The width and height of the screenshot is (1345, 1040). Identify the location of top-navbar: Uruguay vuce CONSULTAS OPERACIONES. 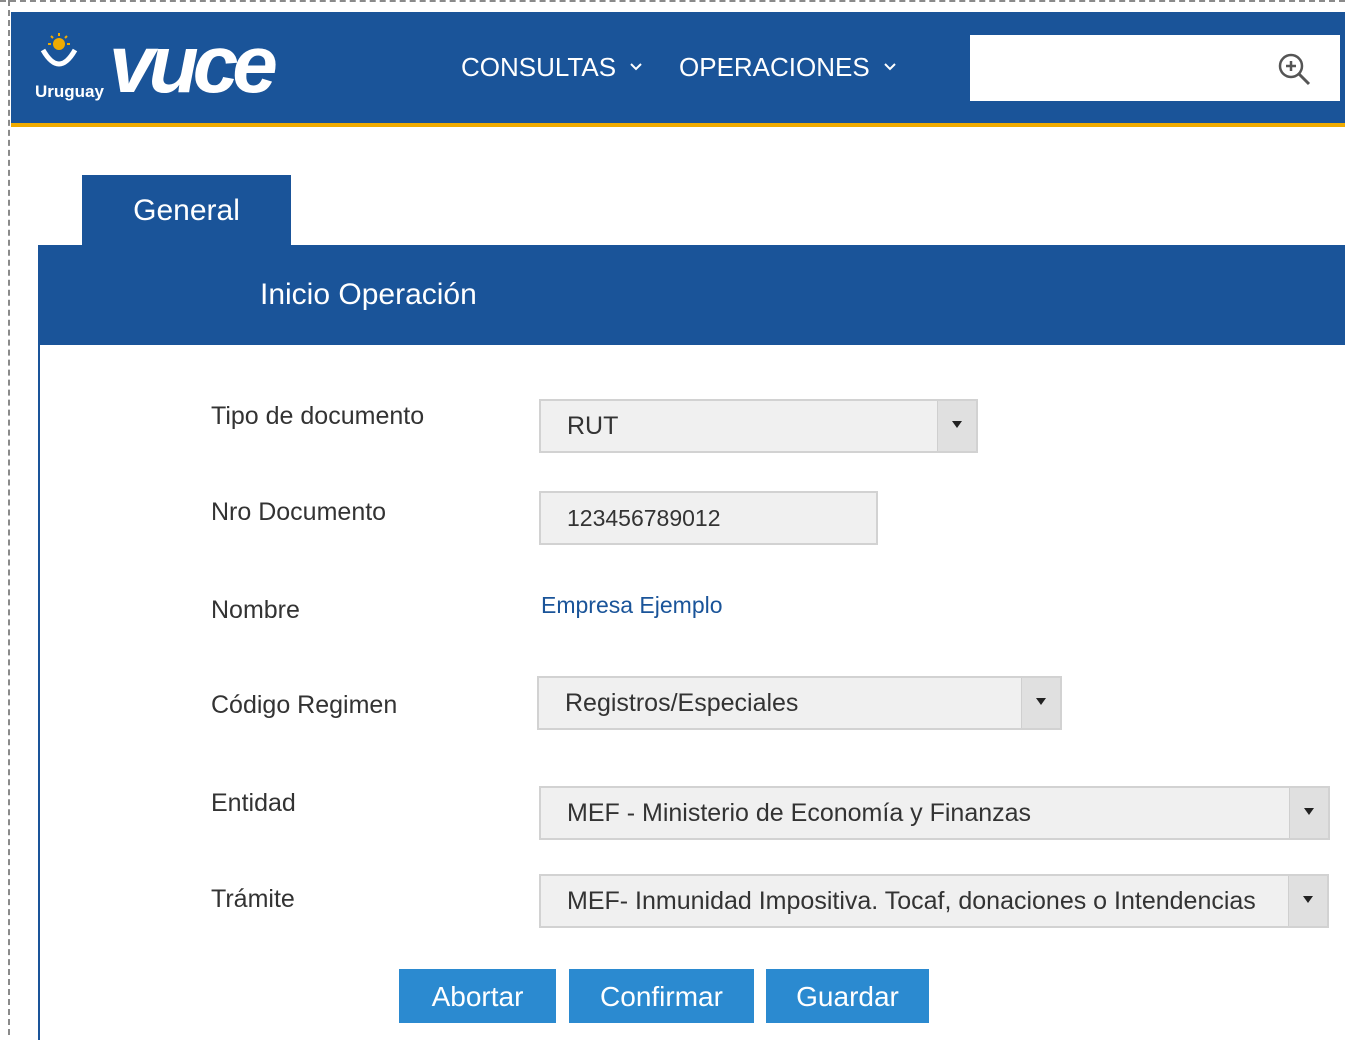
(678, 69).